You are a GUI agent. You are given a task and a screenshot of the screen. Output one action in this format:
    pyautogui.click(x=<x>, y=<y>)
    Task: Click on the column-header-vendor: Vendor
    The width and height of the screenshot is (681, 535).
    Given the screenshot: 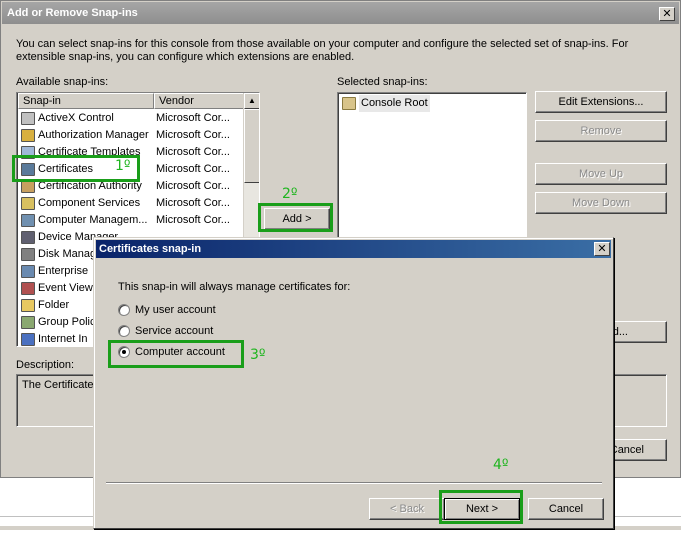 What is the action you would take?
    pyautogui.click(x=199, y=101)
    